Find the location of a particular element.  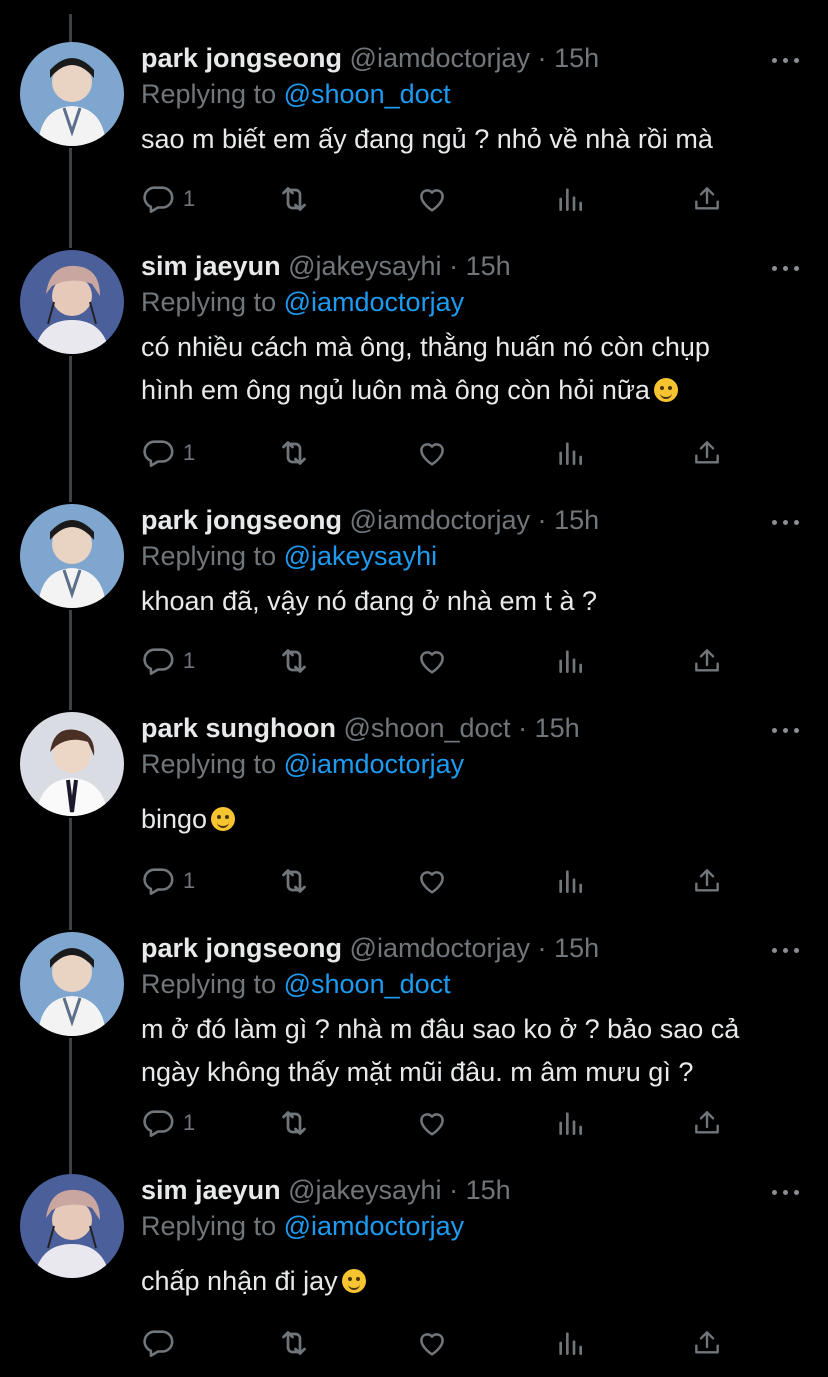

tweet-text-span: chấp nhận đi jay is located at coordinates (239, 1281).